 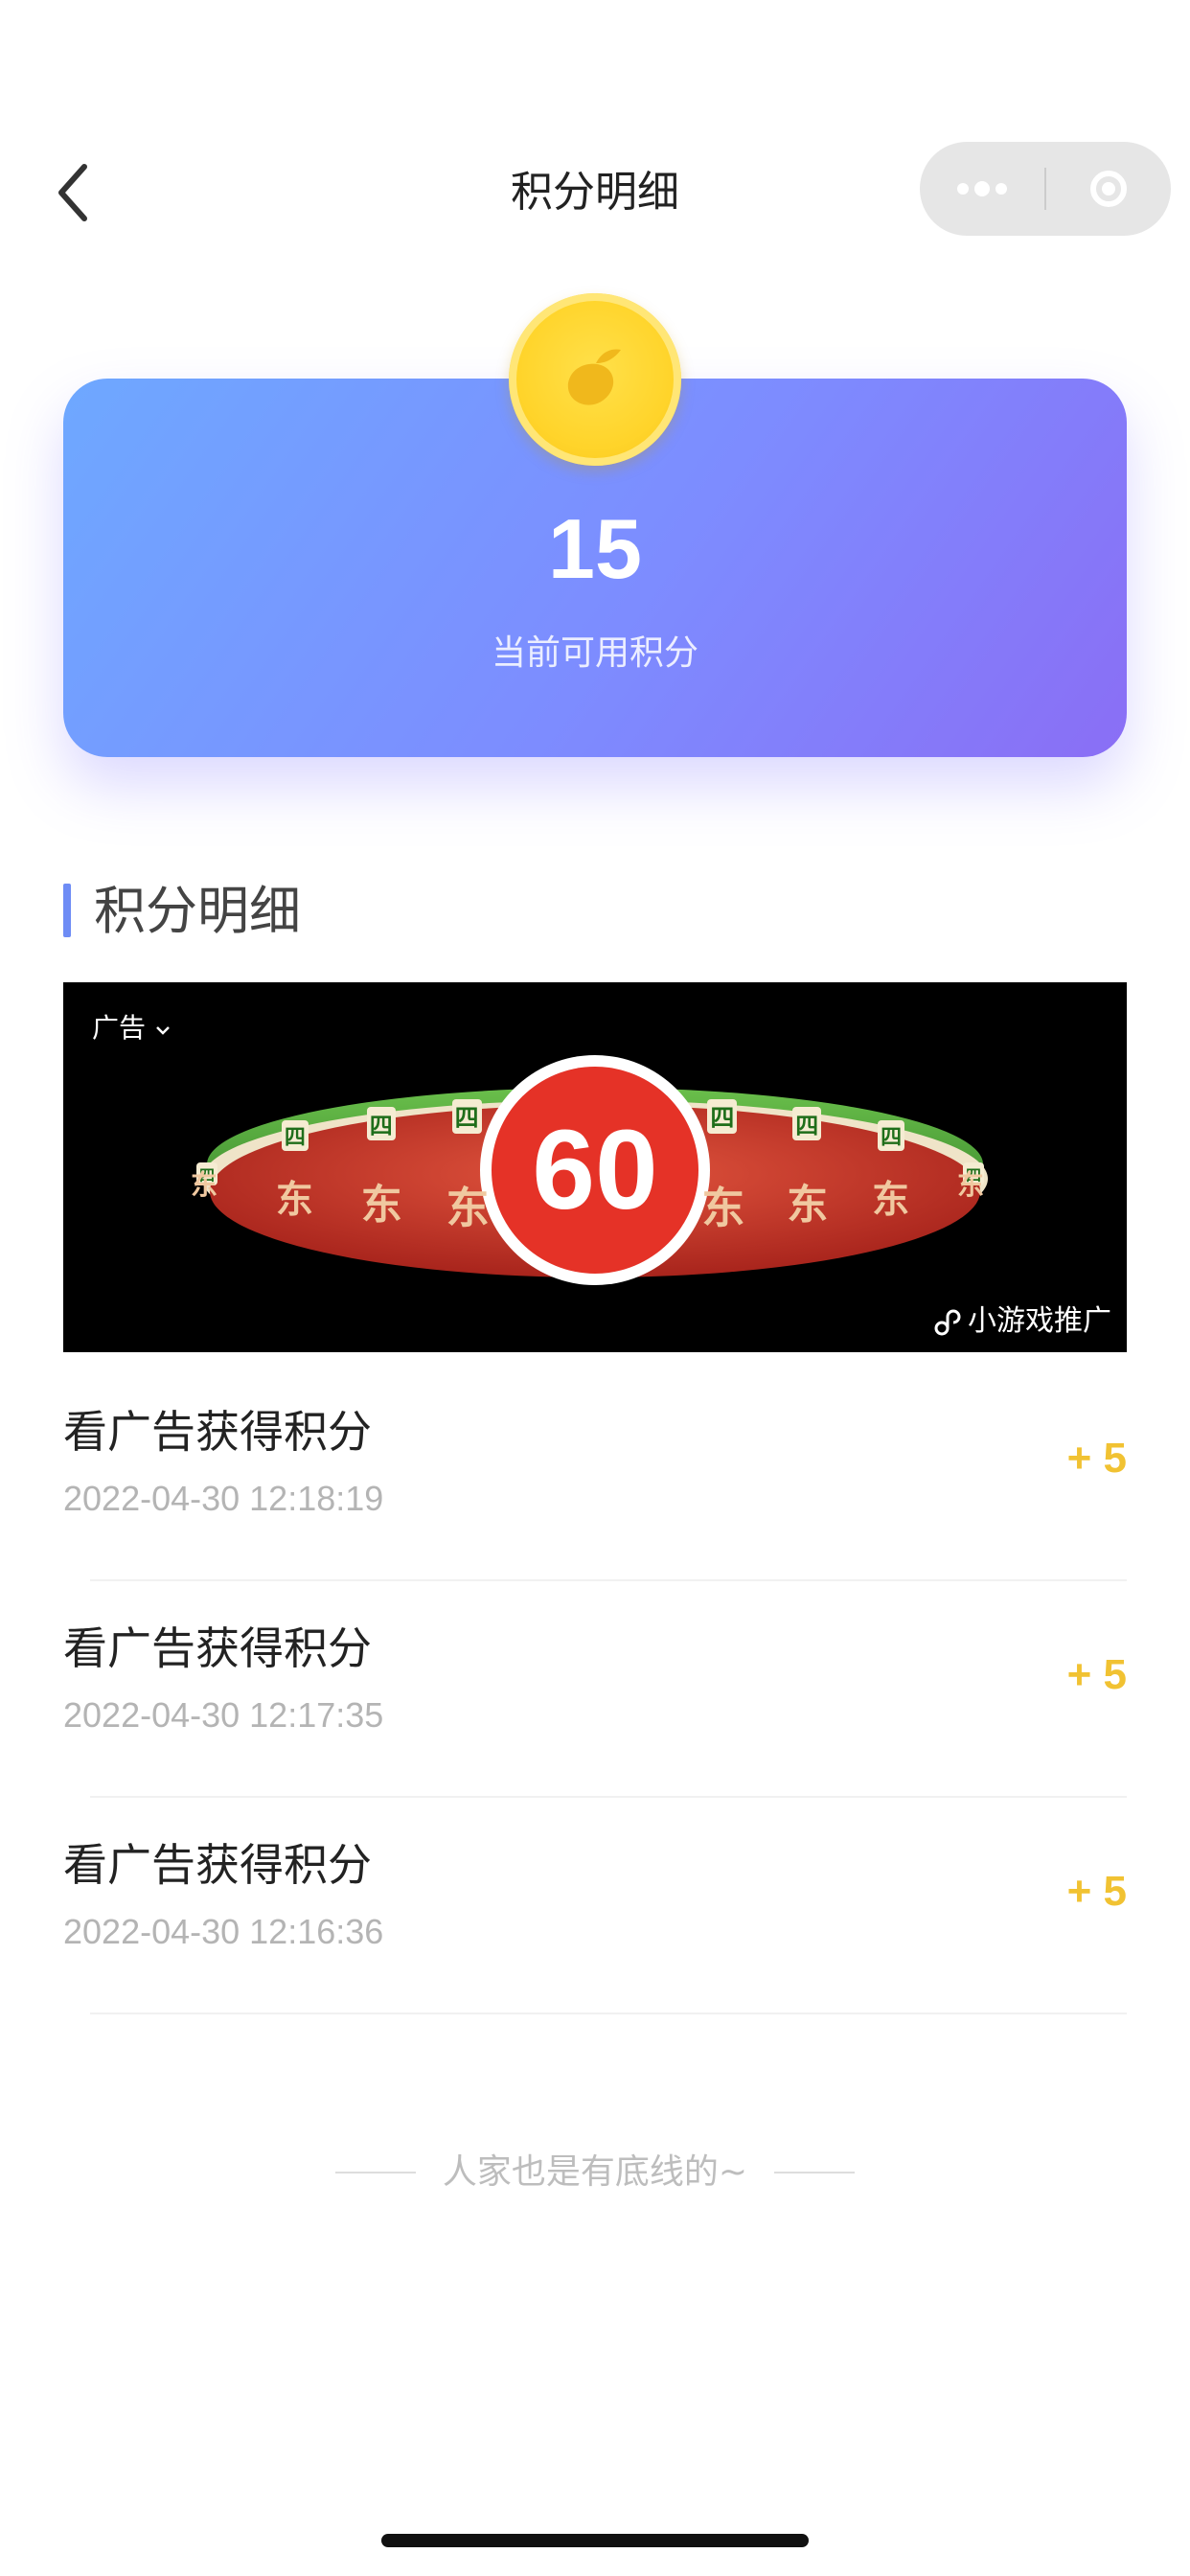 I want to click on chevron-left-icon, so click(x=72, y=193).